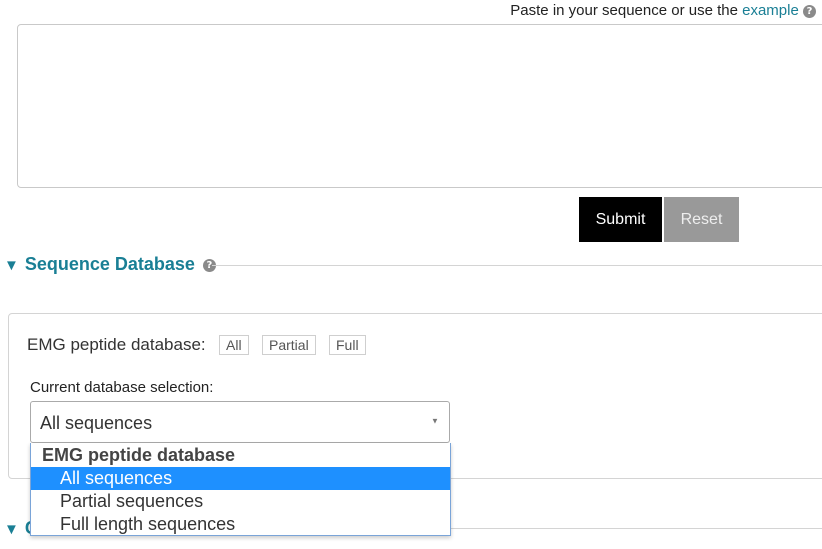  Describe the element at coordinates (122, 387) in the screenshot. I see `current-selection-label: Current database selection:` at that location.